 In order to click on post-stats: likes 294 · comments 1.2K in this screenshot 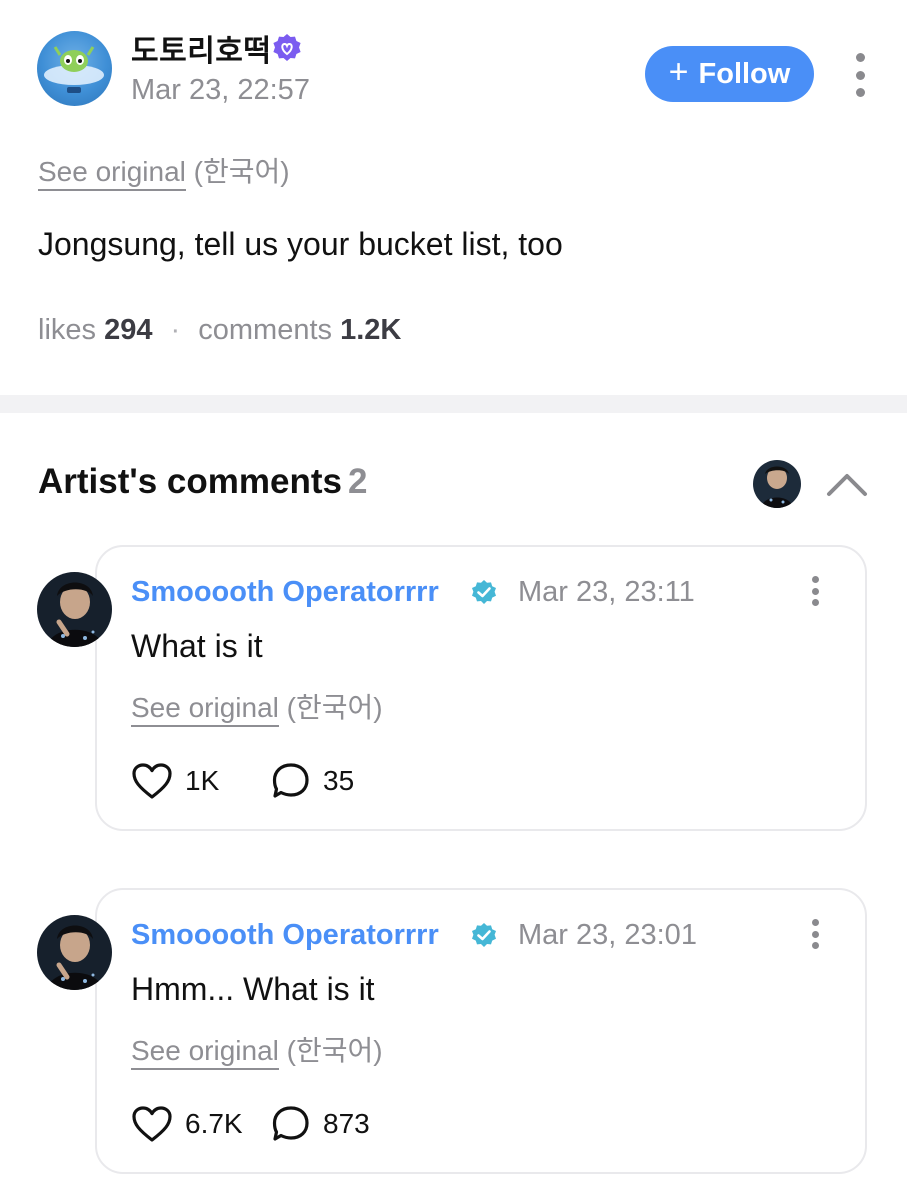, I will do `click(219, 330)`.